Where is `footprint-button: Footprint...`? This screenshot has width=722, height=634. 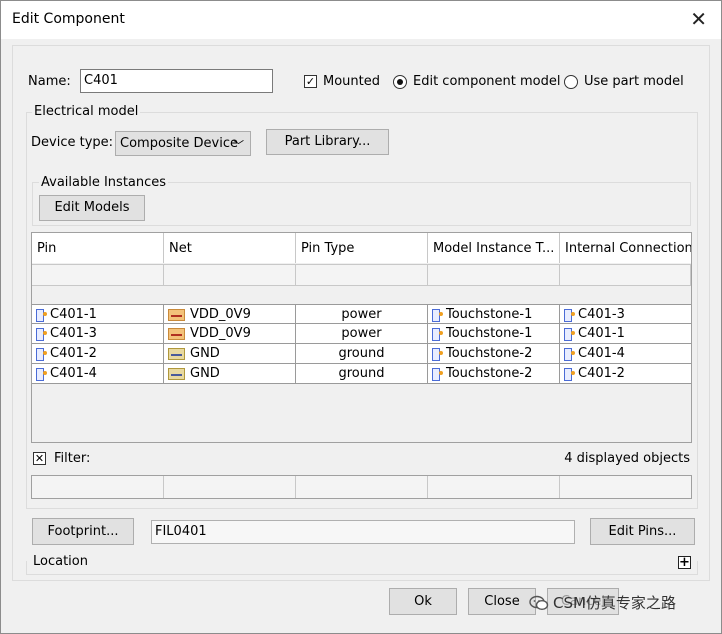
footprint-button: Footprint... is located at coordinates (83, 531).